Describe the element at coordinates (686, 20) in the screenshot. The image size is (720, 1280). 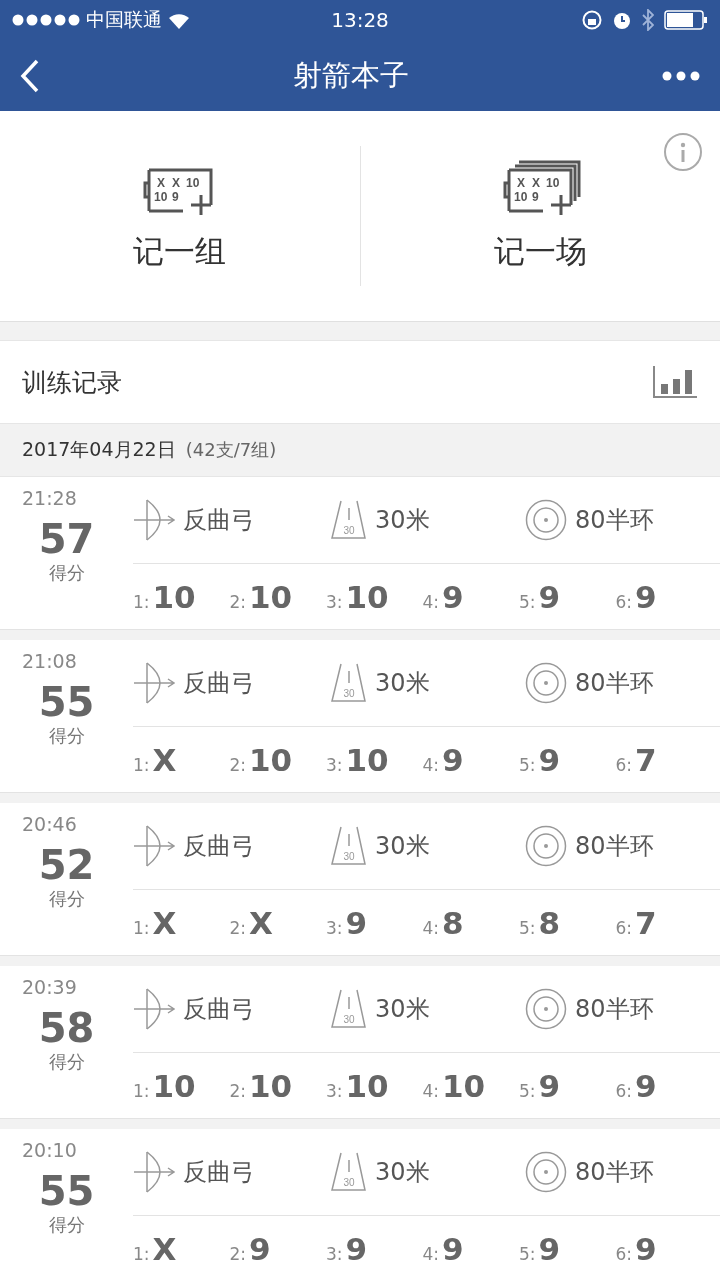
I see `battery-icon` at that location.